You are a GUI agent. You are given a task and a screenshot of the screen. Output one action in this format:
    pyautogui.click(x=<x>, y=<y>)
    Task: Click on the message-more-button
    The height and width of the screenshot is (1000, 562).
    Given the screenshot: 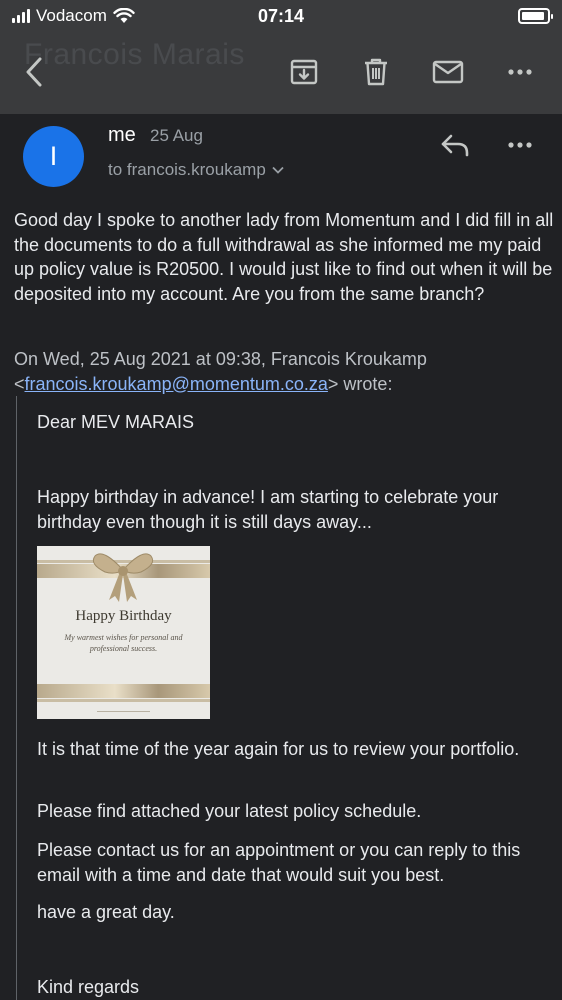 What is the action you would take?
    pyautogui.click(x=520, y=145)
    